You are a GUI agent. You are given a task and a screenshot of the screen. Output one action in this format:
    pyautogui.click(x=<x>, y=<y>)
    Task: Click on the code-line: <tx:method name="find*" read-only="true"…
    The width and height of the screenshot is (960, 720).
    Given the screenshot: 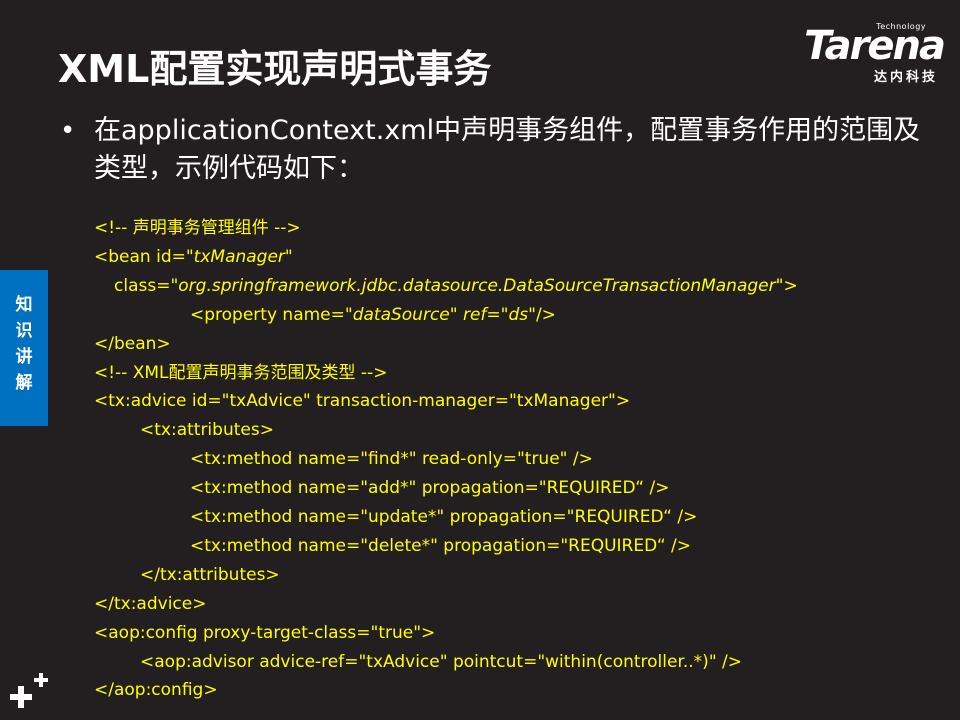 What is the action you would take?
    pyautogui.click(x=391, y=459)
    